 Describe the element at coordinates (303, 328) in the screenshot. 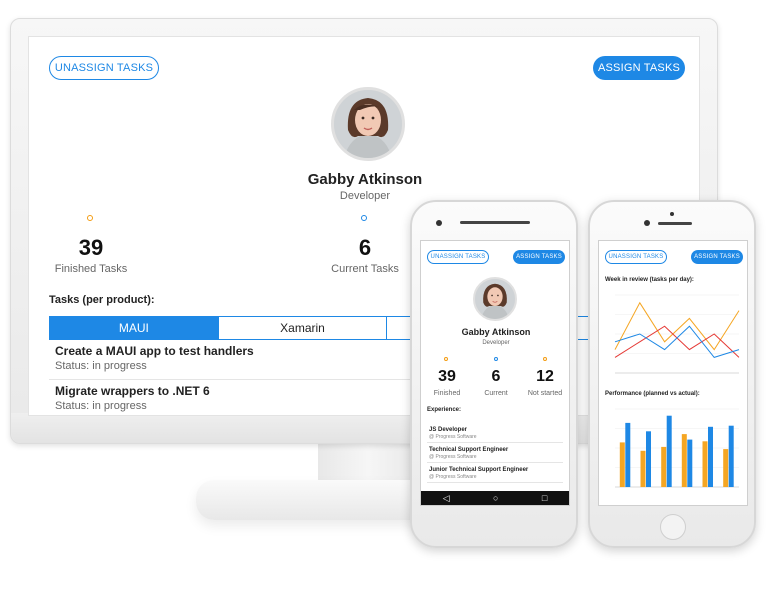

I see `tab-xamarin: Xamarin` at that location.